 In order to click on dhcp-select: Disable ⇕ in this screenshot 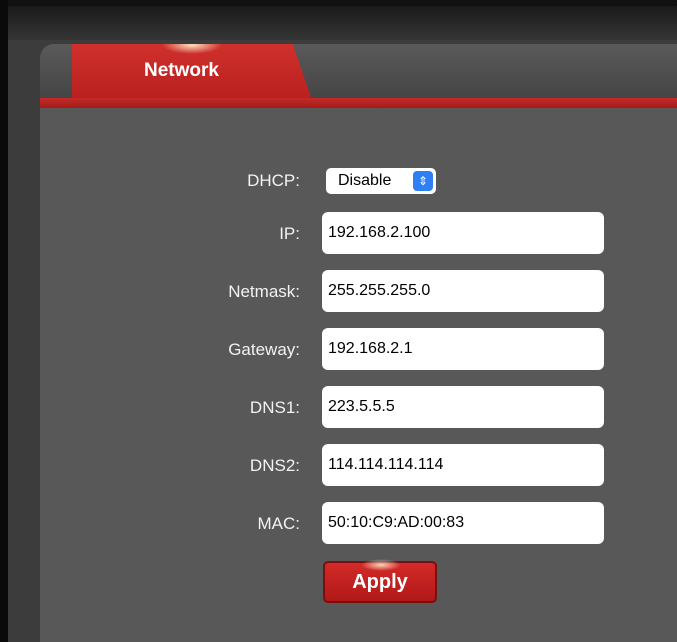, I will do `click(381, 181)`.